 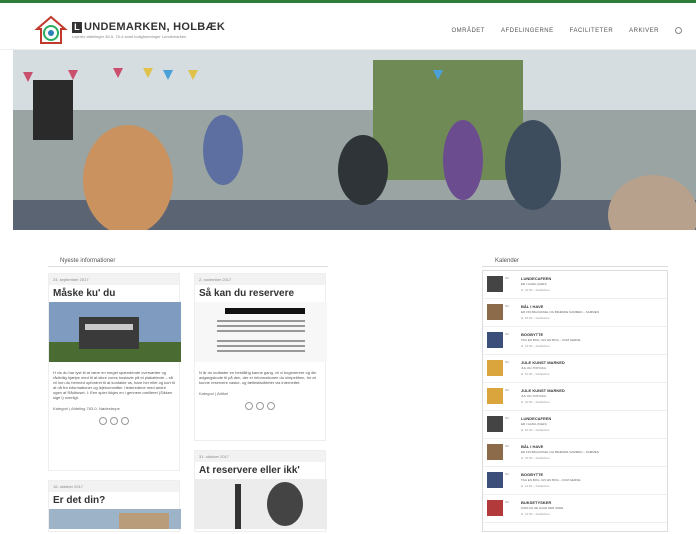 I want to click on post-date: 31. oktober 2017, so click(x=260, y=456).